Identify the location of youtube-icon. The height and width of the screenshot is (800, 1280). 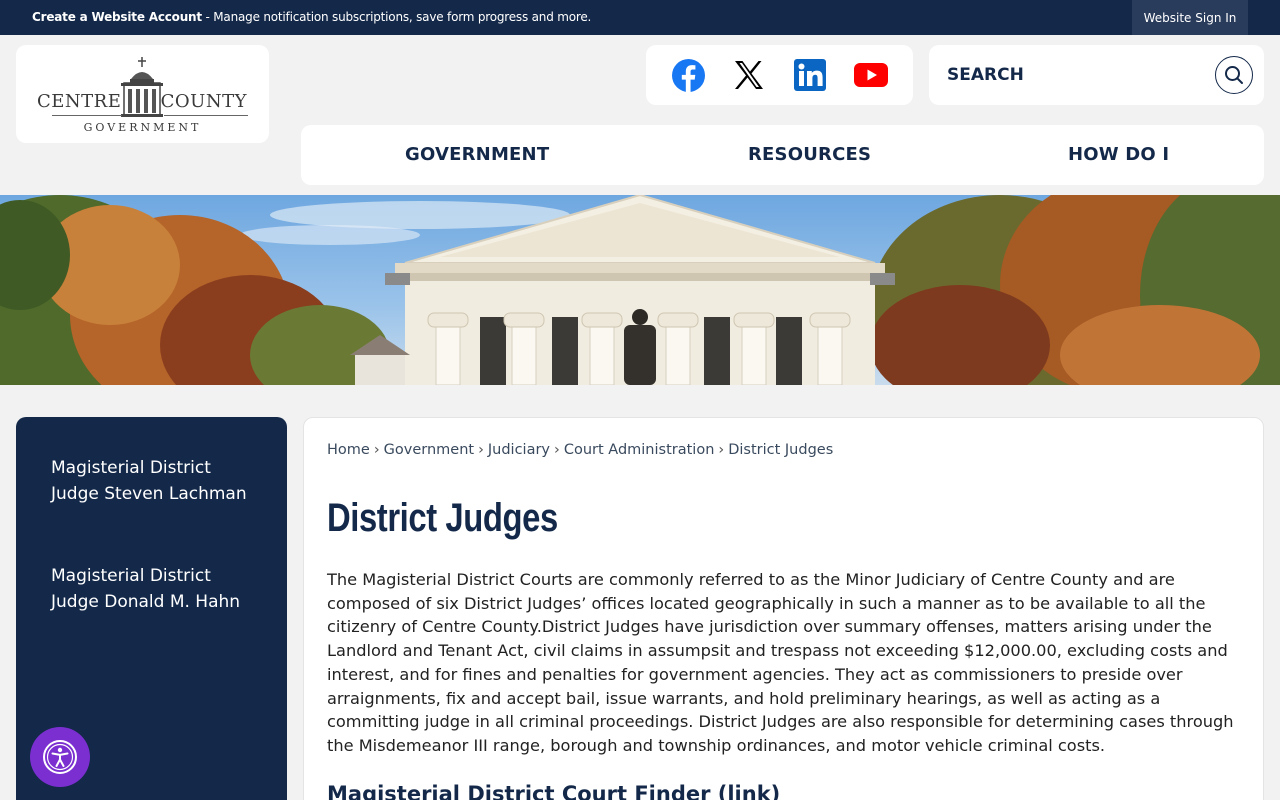
(871, 75).